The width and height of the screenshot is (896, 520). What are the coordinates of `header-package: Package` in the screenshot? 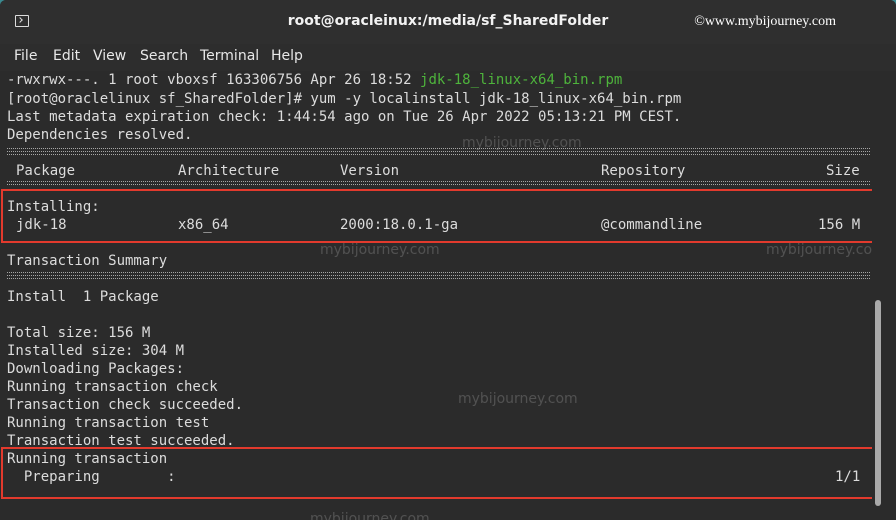 It's located at (46, 171).